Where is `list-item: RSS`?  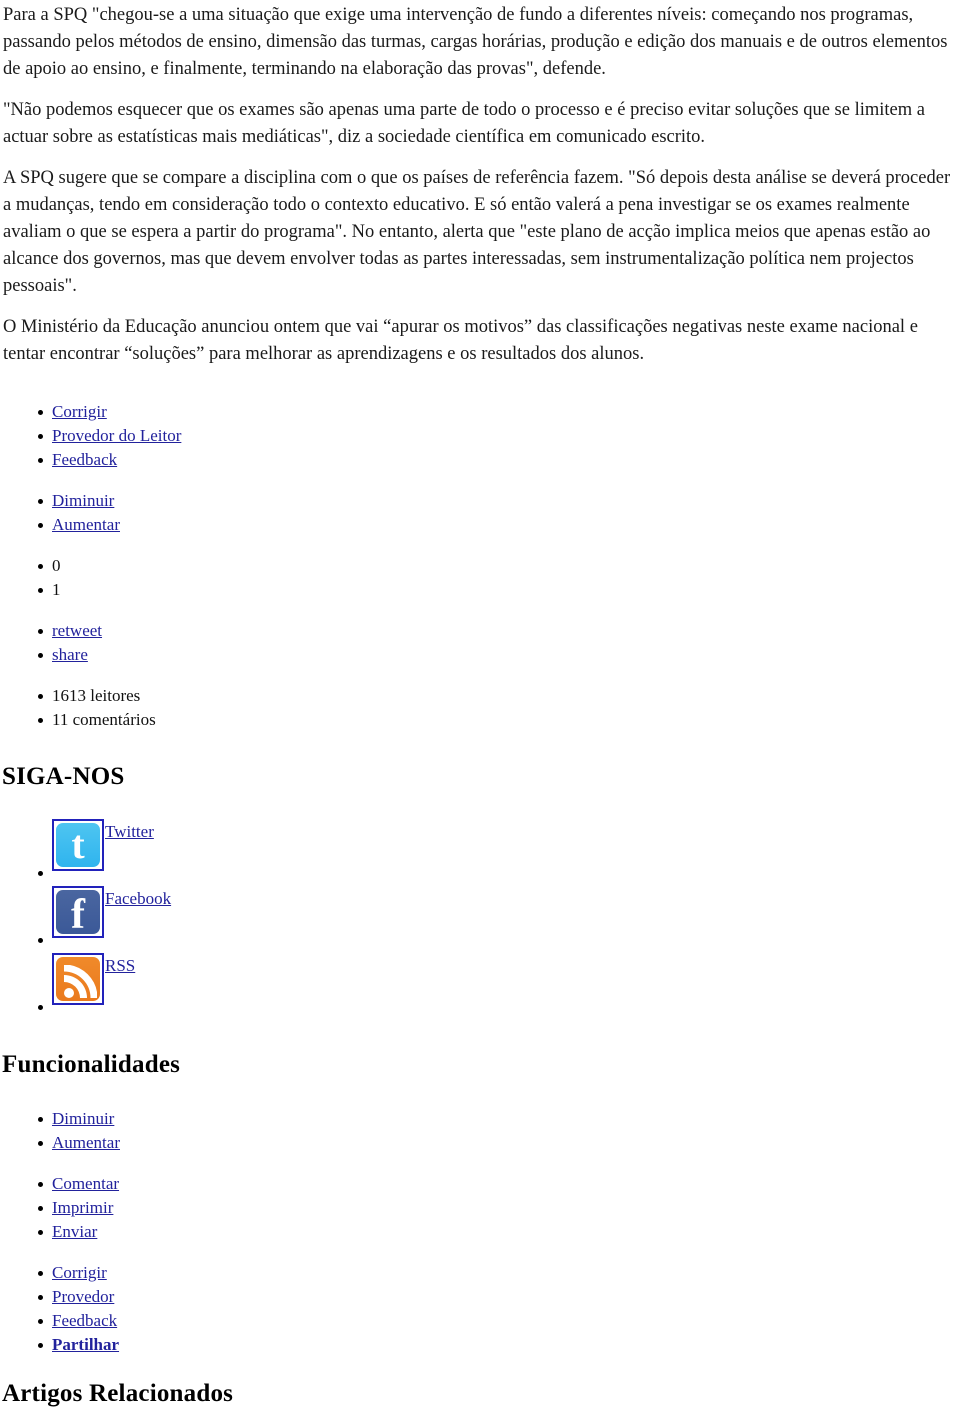
list-item: RSS is located at coordinates (499, 986).